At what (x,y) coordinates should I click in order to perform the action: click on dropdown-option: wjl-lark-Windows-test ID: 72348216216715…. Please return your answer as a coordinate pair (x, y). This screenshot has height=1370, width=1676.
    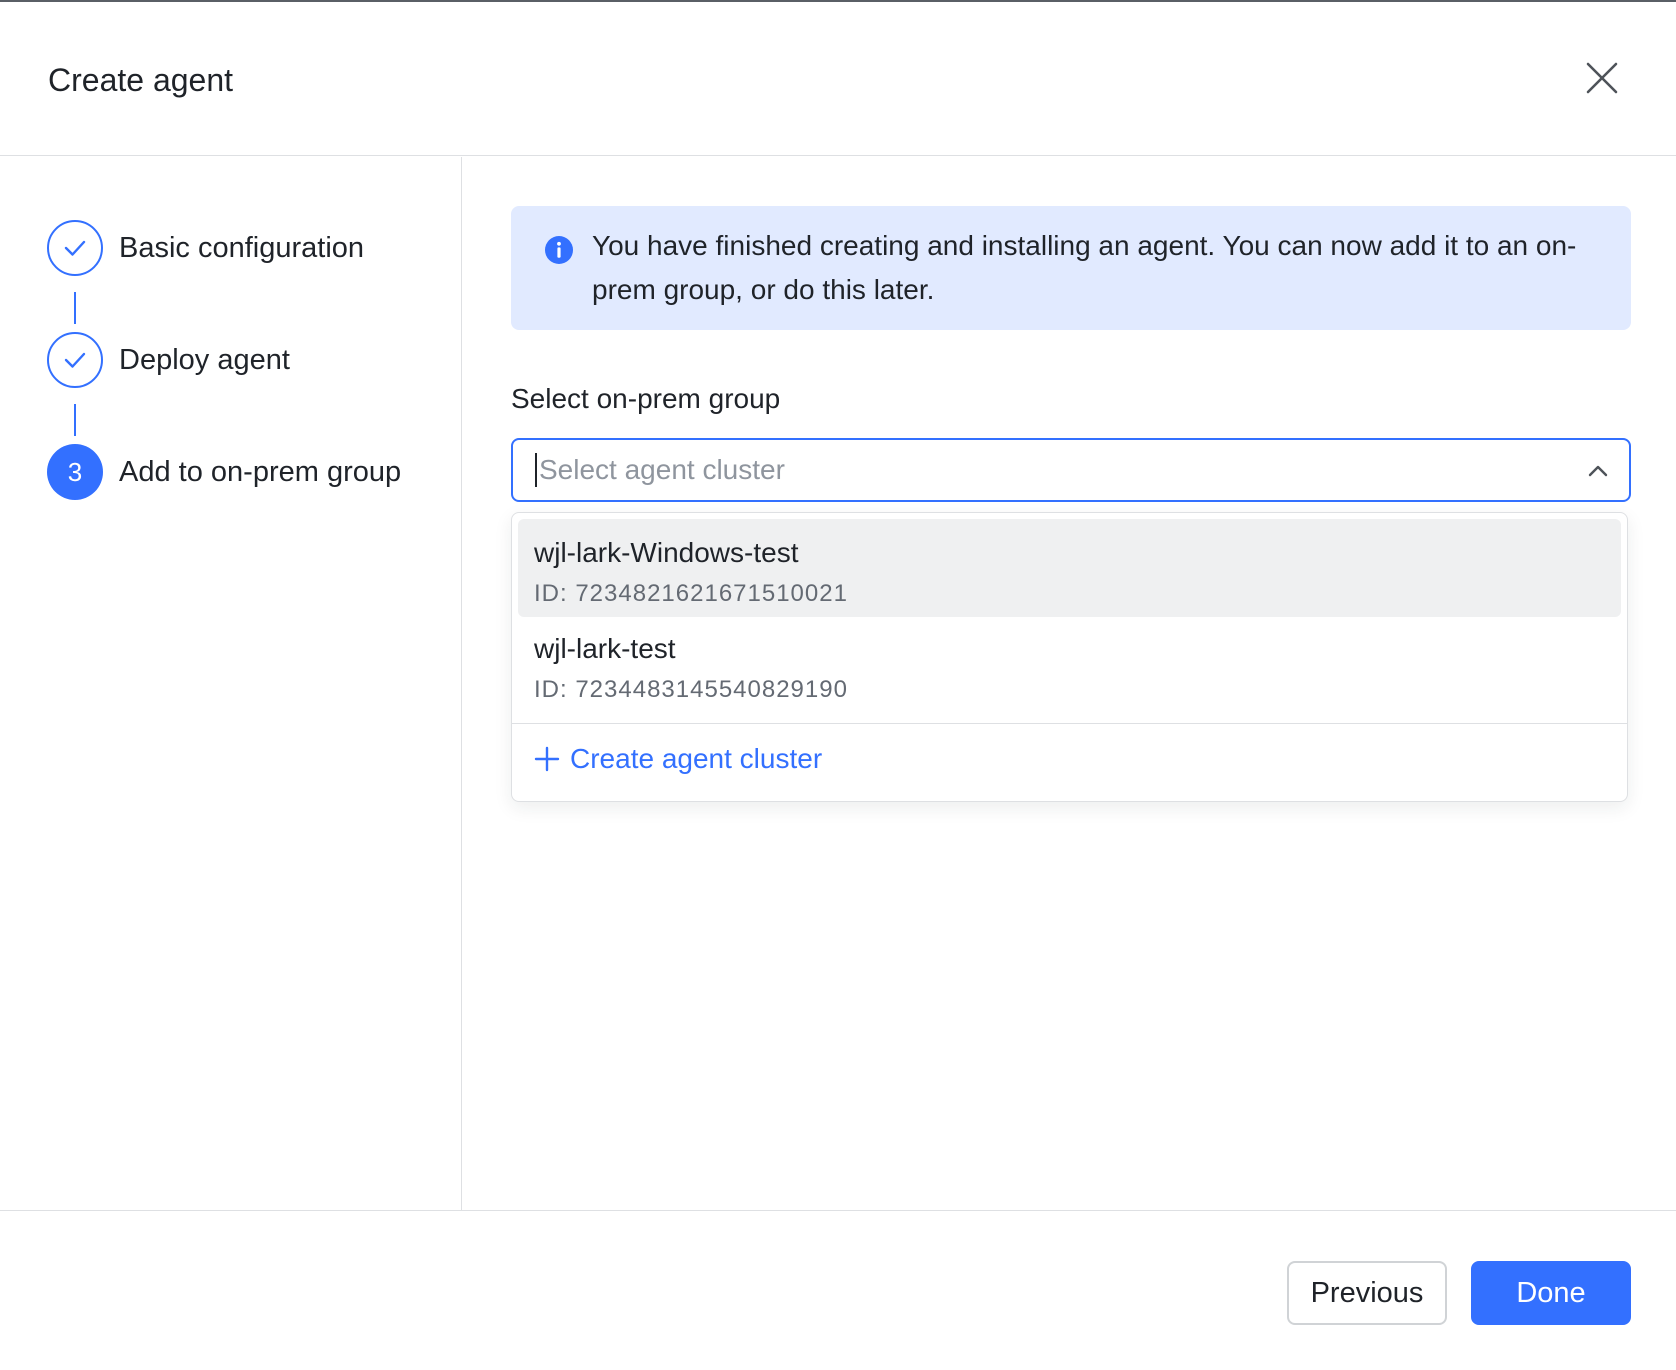
    Looking at the image, I should click on (1069, 568).